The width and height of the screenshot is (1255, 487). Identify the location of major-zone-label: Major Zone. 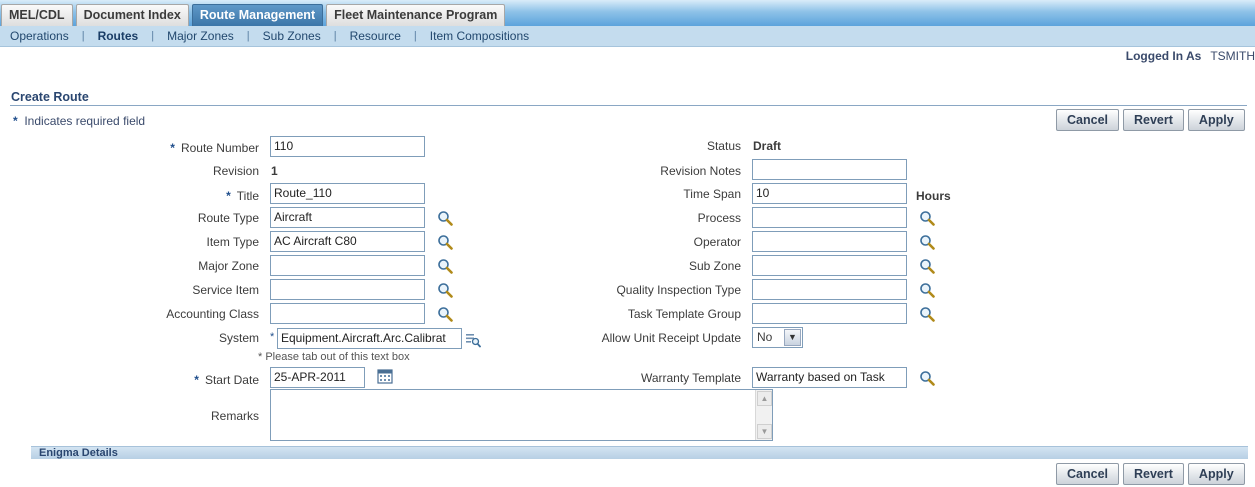
(228, 266).